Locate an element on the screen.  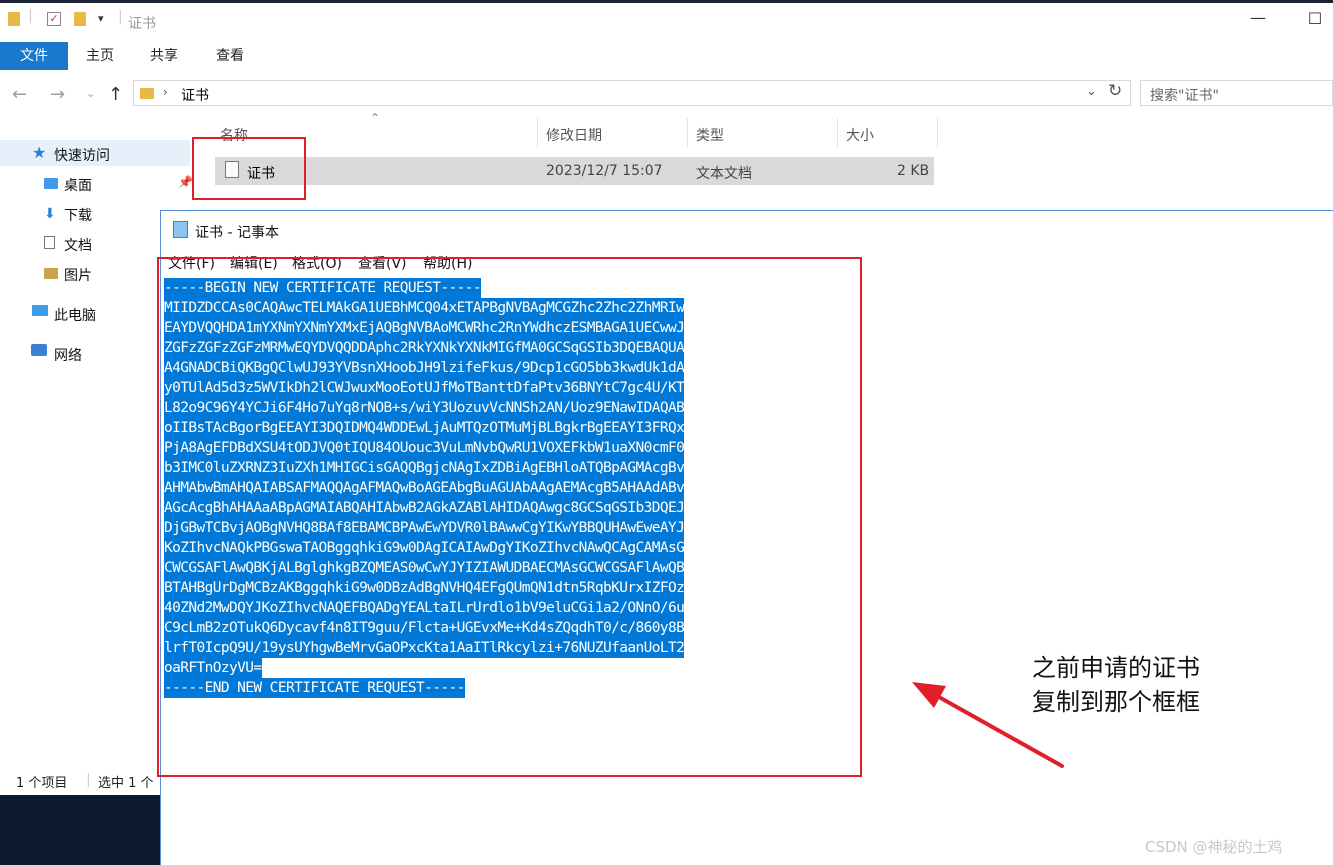
recent-locations-icon: ⌄ is located at coordinates (90, 93).